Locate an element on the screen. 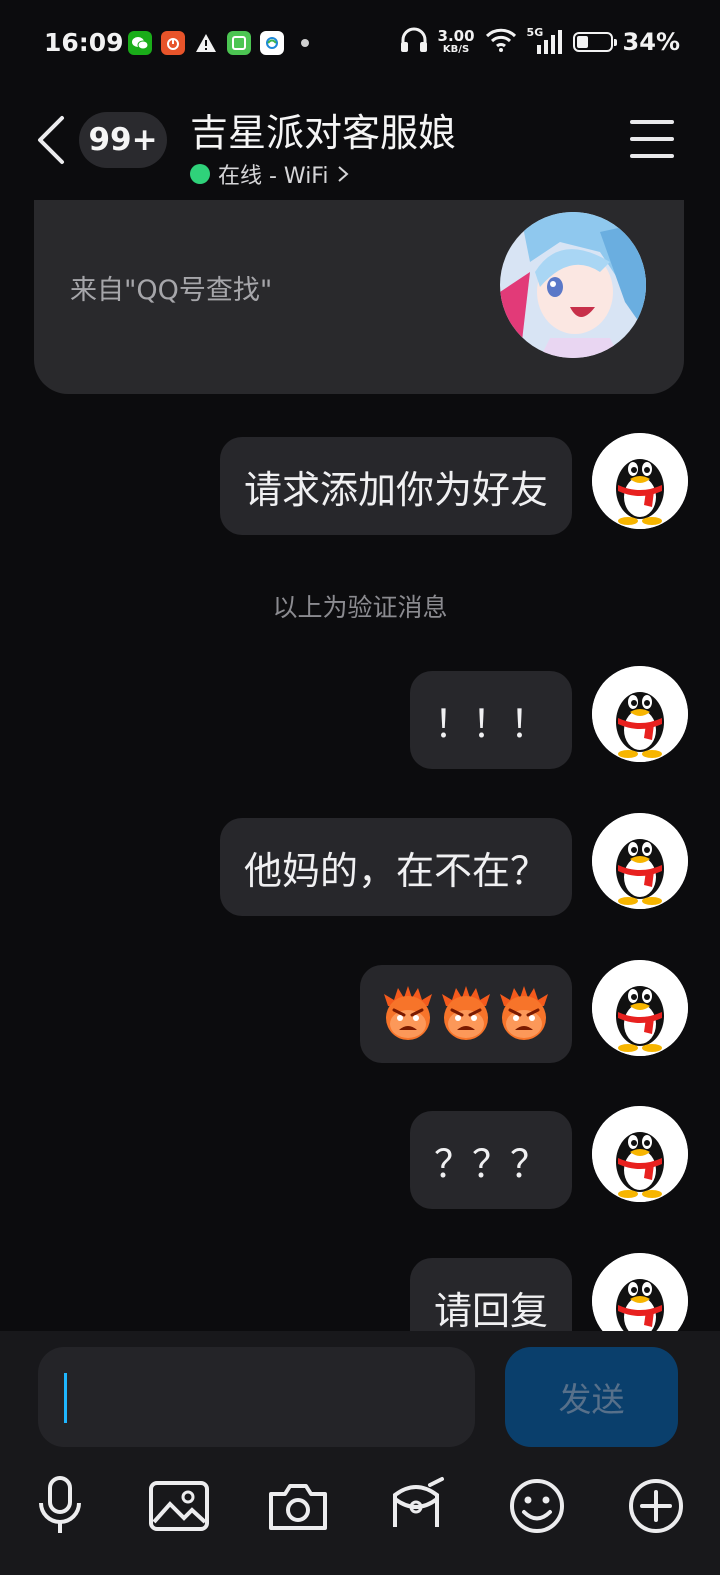 The height and width of the screenshot is (1575, 720). message-bubble: 请求添加你为好友 is located at coordinates (395, 486).